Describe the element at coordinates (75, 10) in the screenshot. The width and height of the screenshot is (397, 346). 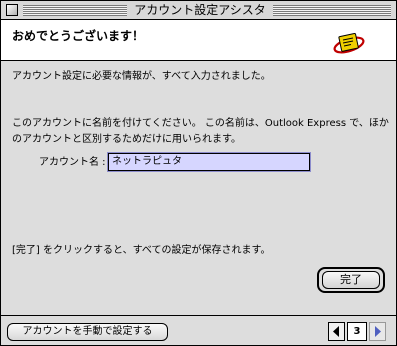
I see `title-stripes-left` at that location.